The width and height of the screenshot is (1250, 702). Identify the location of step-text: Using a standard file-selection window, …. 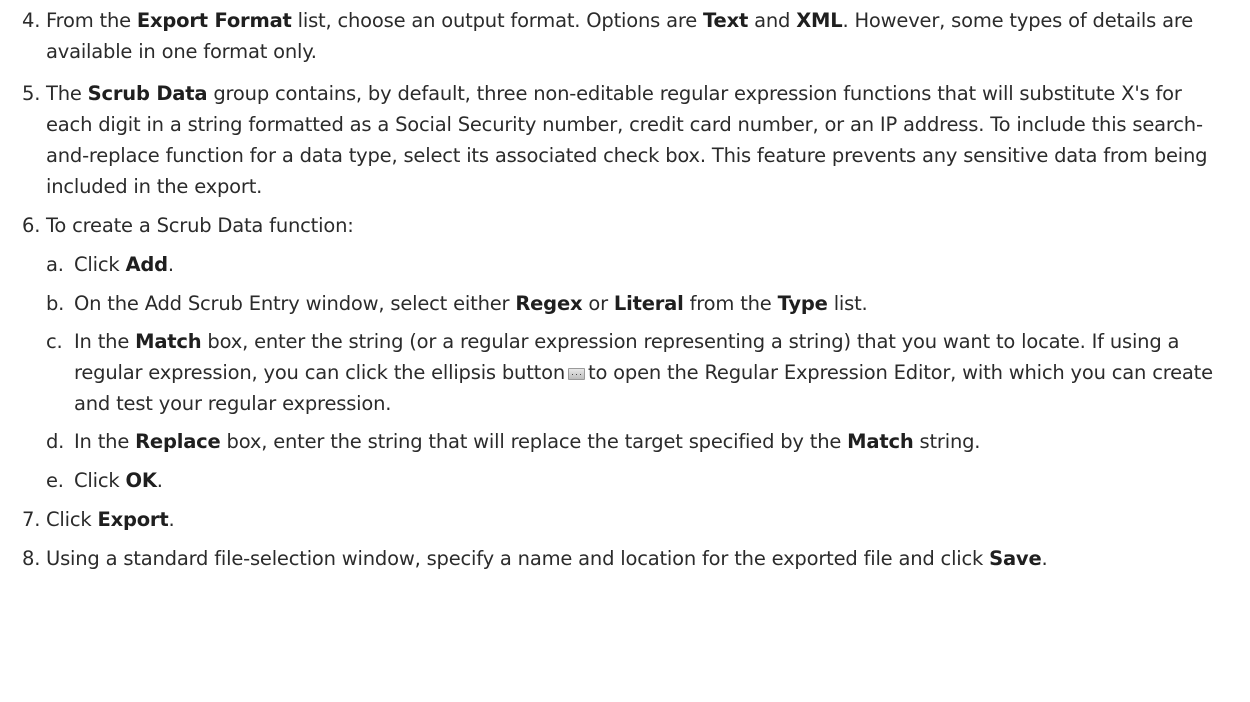
(639, 558).